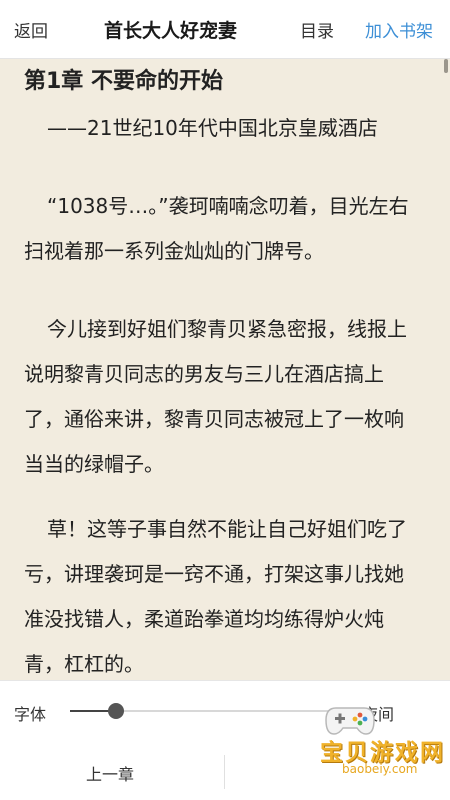  What do you see at coordinates (123, 81) in the screenshot?
I see `chapter-title: 第1章 不要命的开始` at bounding box center [123, 81].